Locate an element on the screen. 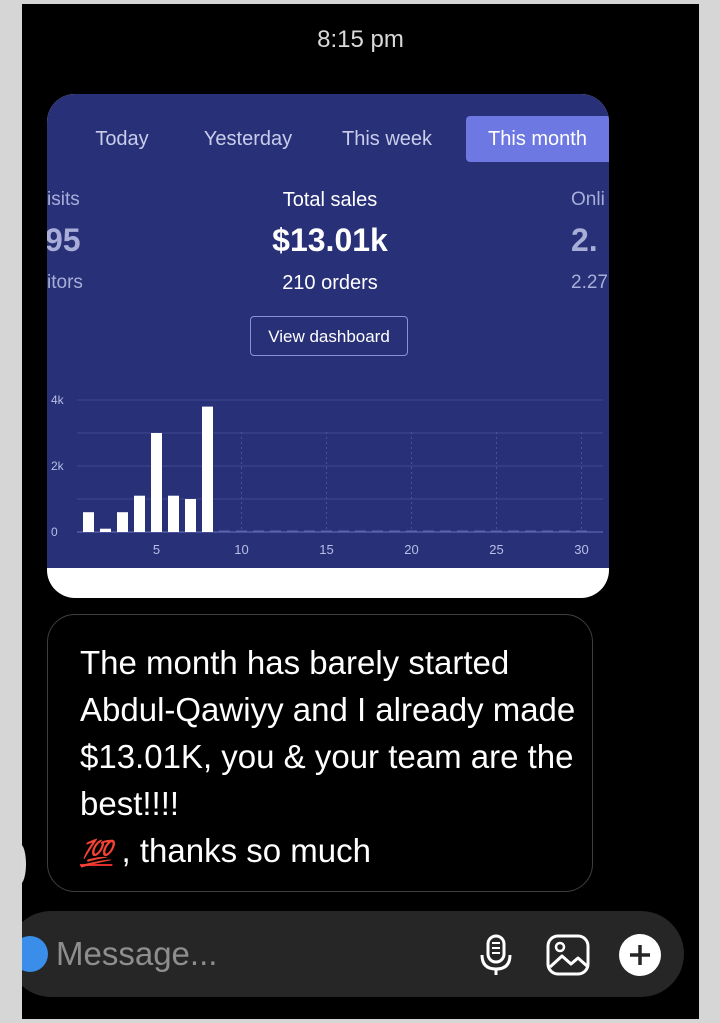  online-sub: 2.27 is located at coordinates (589, 282).